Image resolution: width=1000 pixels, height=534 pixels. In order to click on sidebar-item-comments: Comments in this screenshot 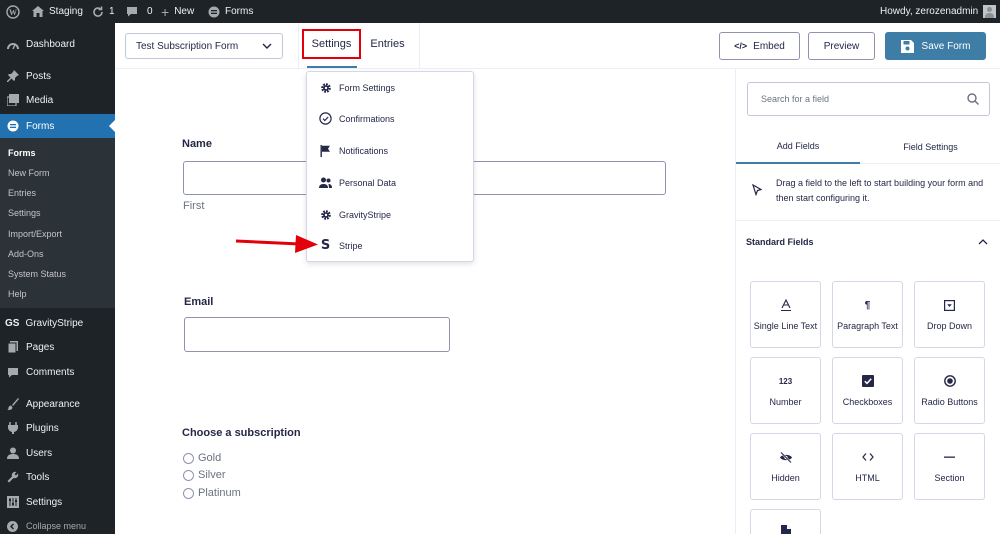, I will do `click(57, 372)`.